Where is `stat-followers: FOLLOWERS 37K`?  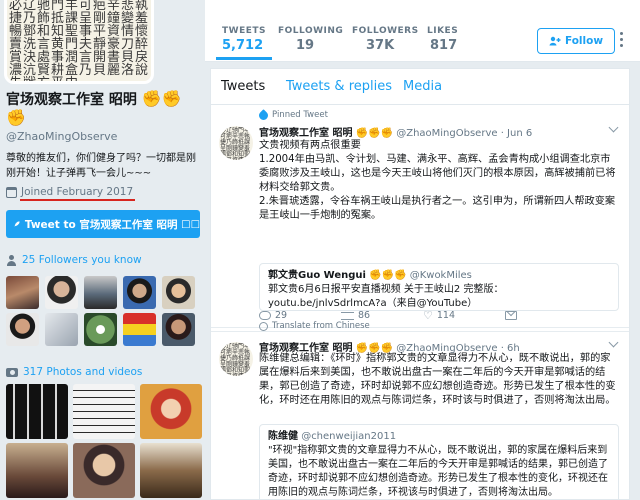
stat-followers: FOLLOWERS 37K is located at coordinates (385, 39).